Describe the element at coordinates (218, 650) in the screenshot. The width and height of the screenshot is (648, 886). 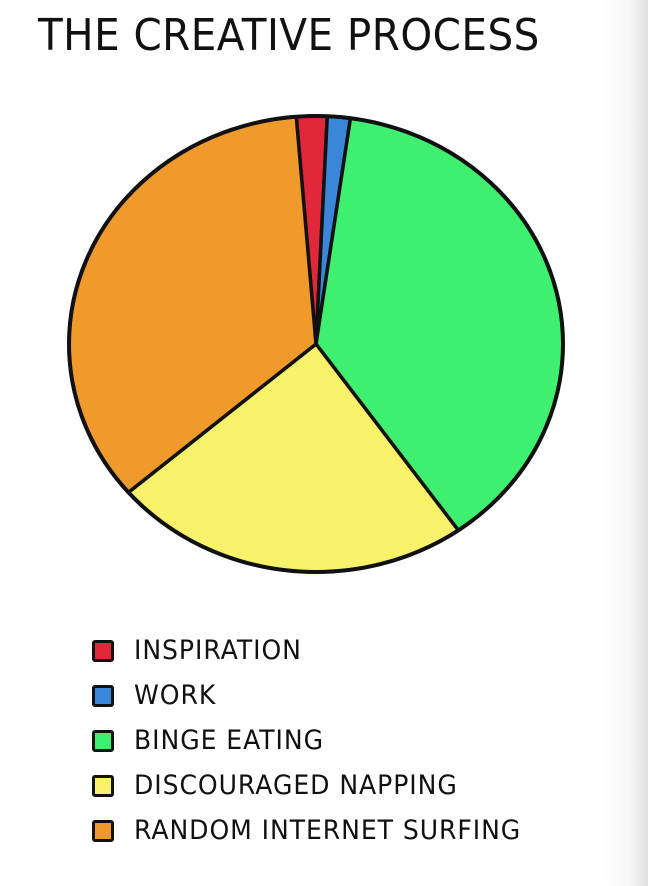
I see `legend-label-inspiration: INSPIRATION` at that location.